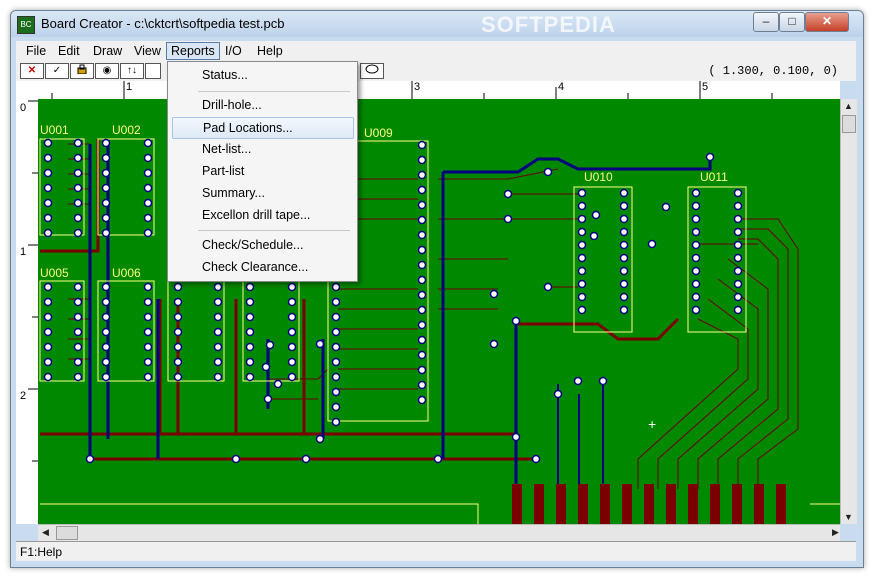  I want to click on horizontal-scrollbar, so click(439, 532).